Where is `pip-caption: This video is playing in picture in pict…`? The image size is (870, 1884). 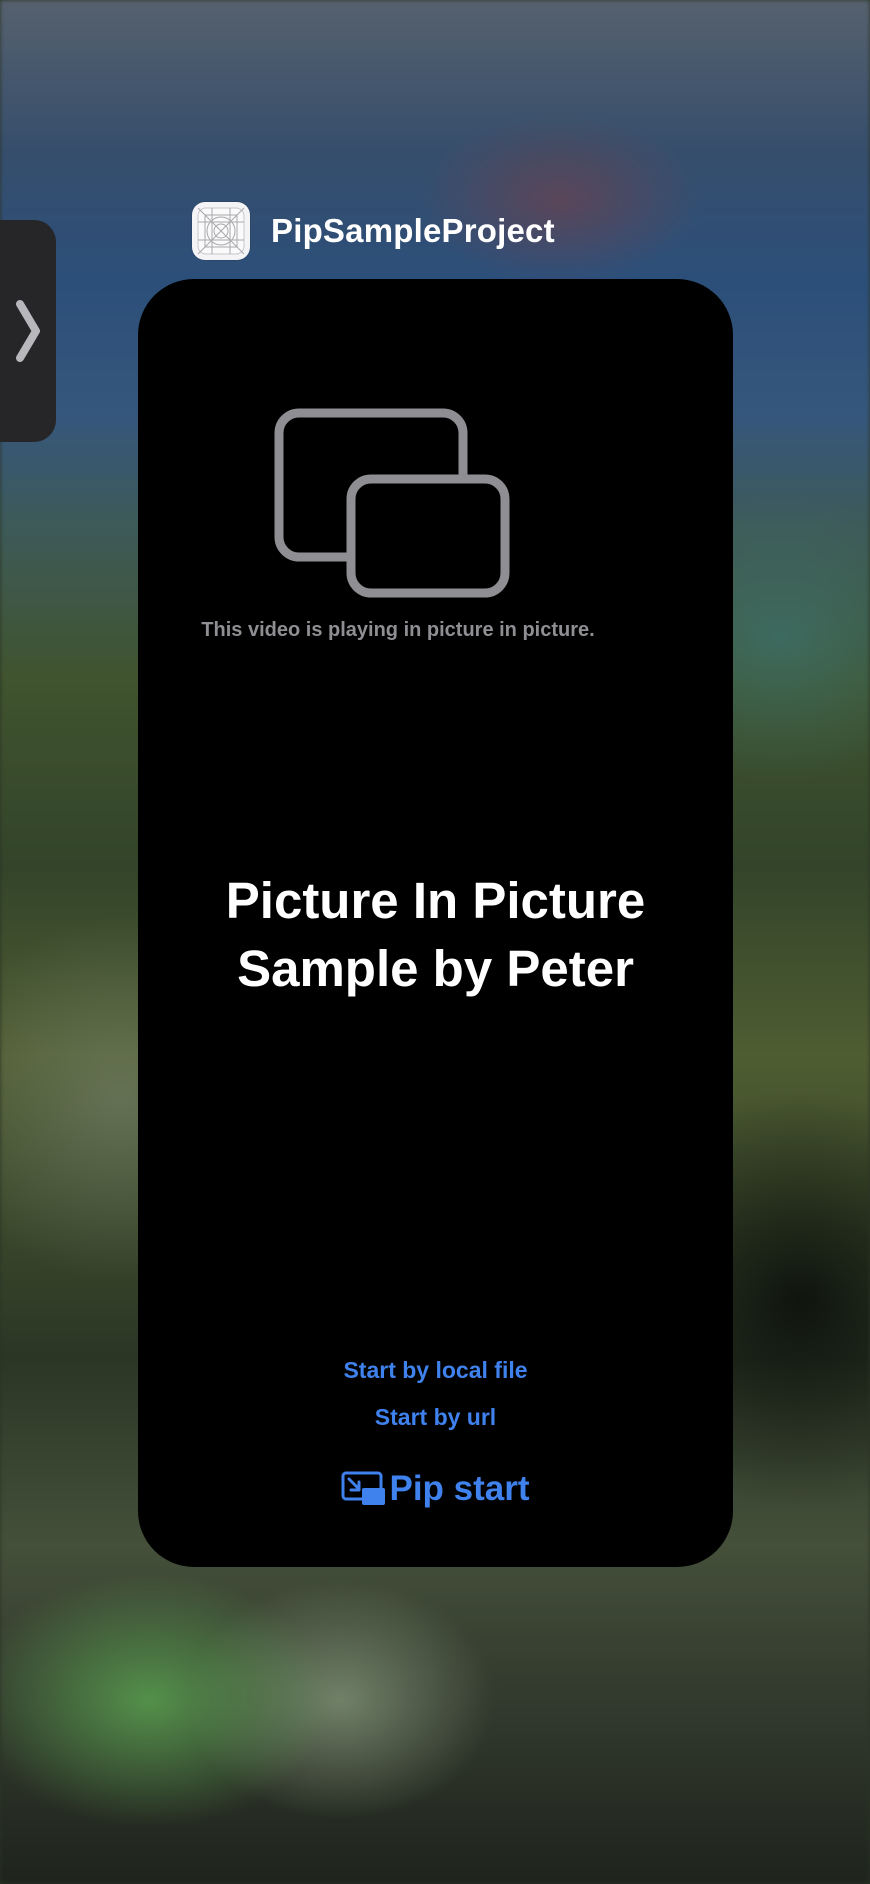 pip-caption: This video is playing in picture in pict… is located at coordinates (398, 630).